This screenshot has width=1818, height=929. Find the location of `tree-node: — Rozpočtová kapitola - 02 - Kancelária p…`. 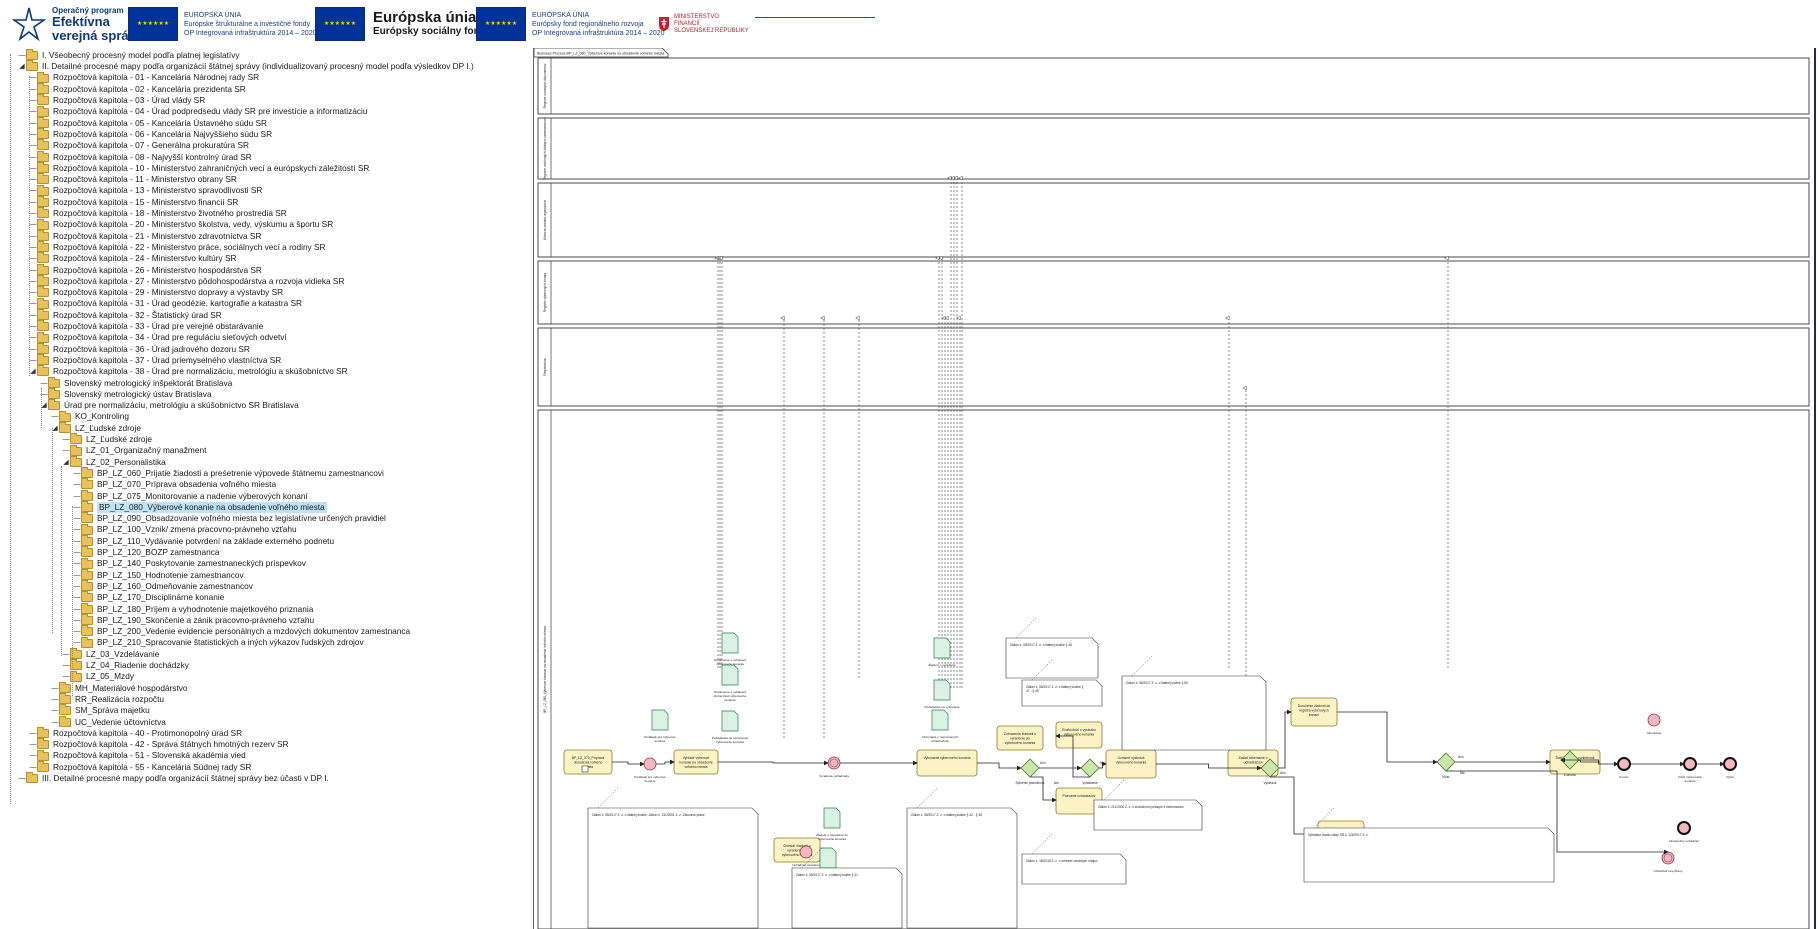

tree-node: — Rozpočtová kapitola - 02 - Kancelária p… is located at coordinates (137, 88).